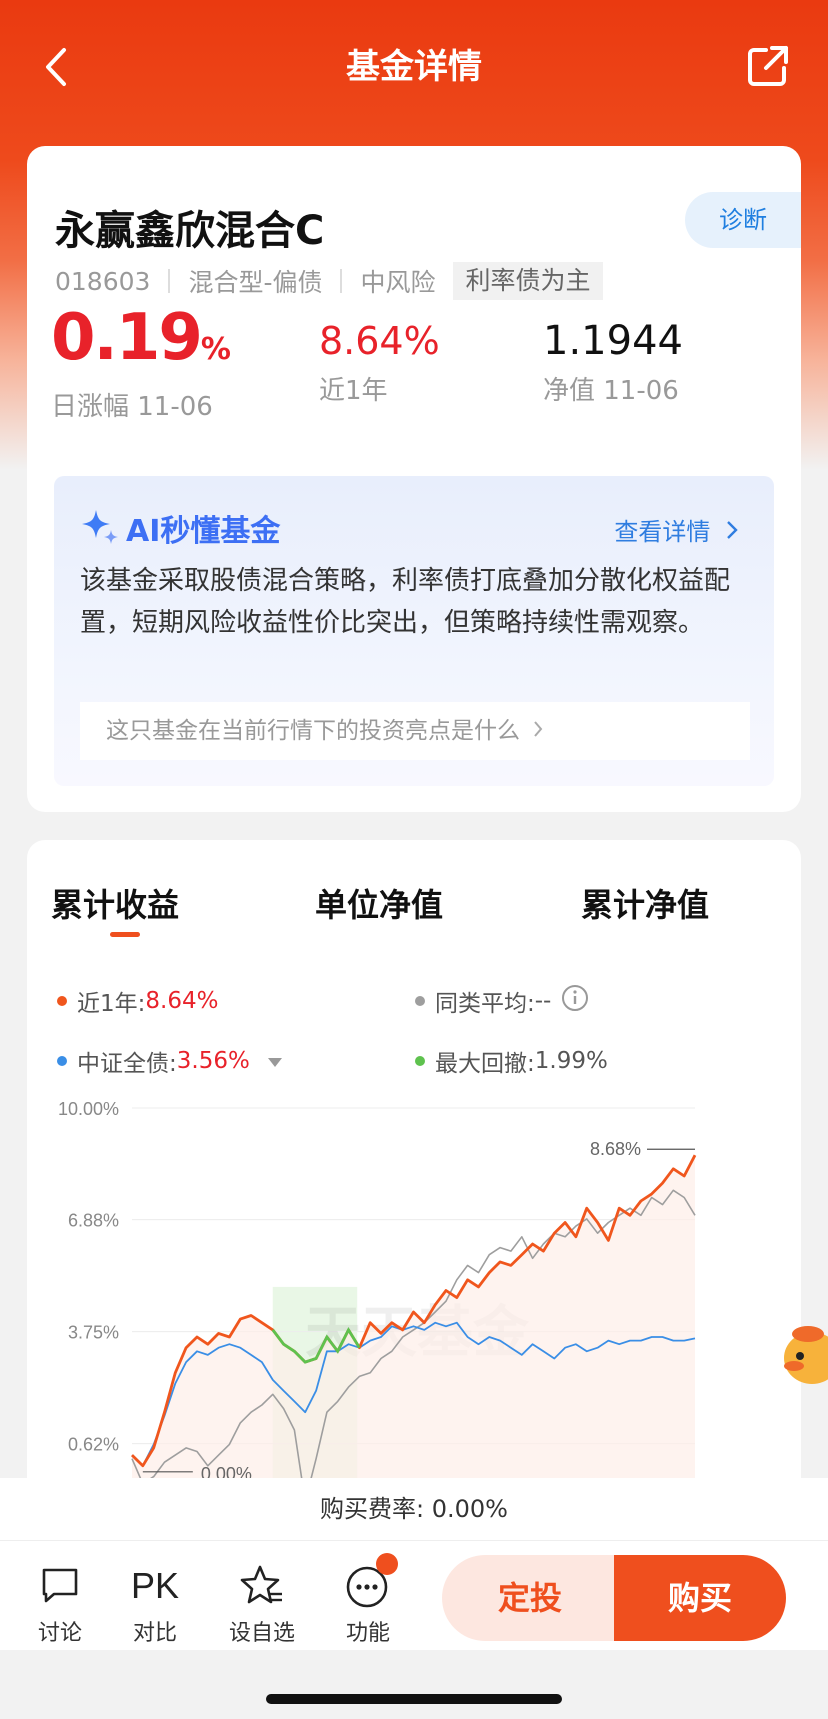 Image resolution: width=828 pixels, height=1719 pixels. I want to click on legend-drawdown-value: 1.99%, so click(571, 1061).